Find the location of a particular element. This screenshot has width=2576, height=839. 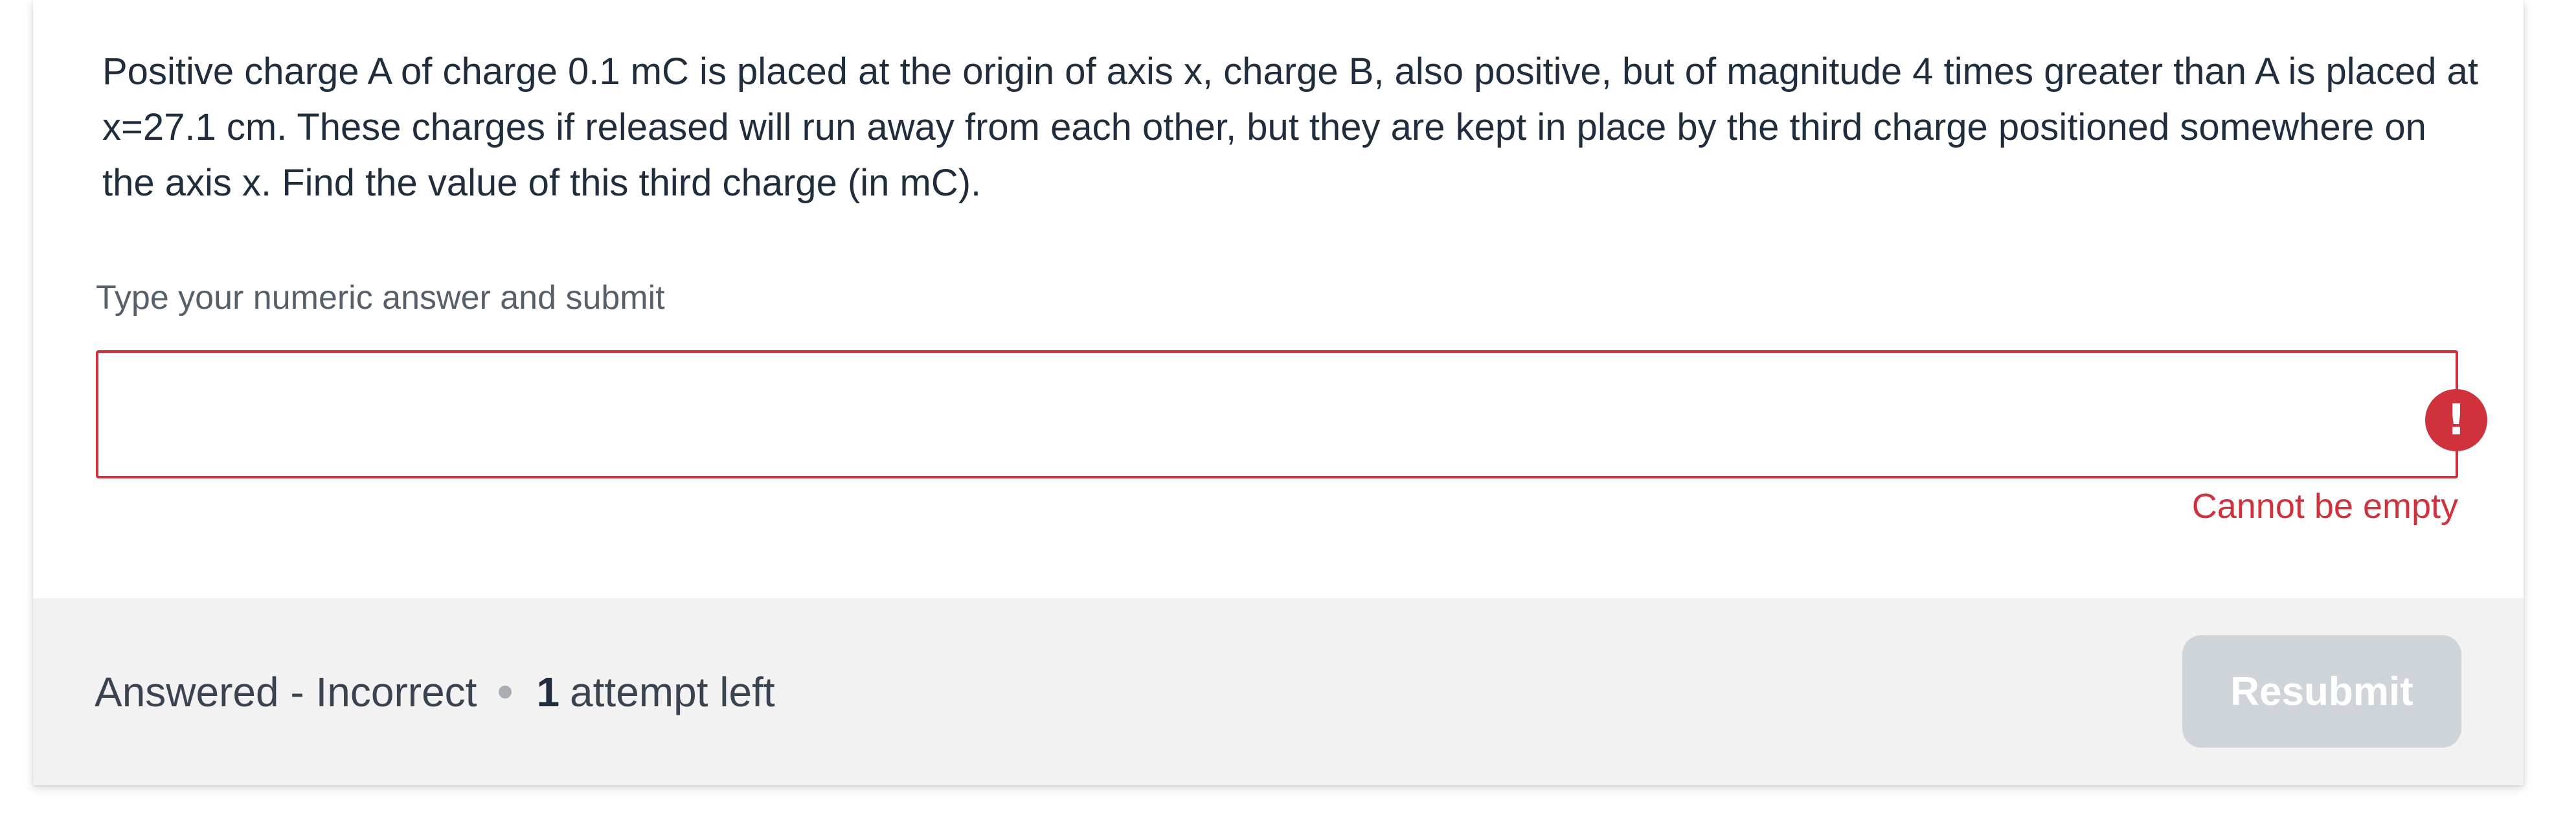

answer-field-container: ! is located at coordinates (1291, 414).